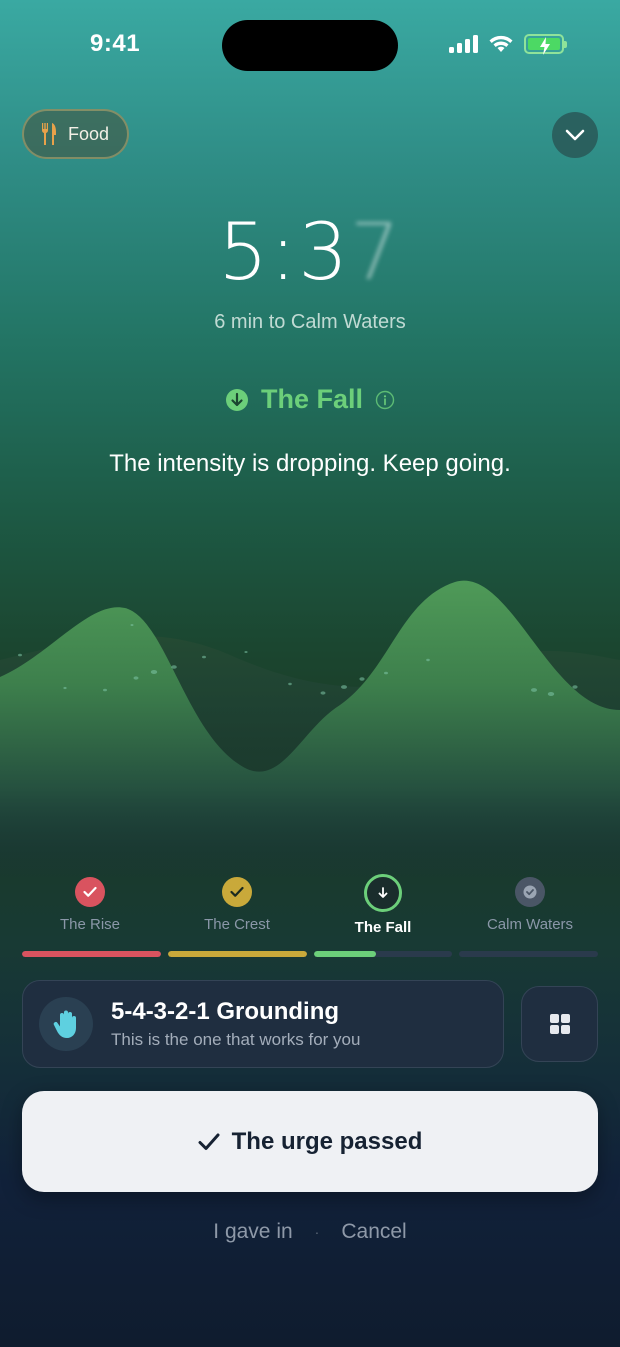 This screenshot has height=1347, width=620. Describe the element at coordinates (209, 1141) in the screenshot. I see `checkmark-icon` at that location.